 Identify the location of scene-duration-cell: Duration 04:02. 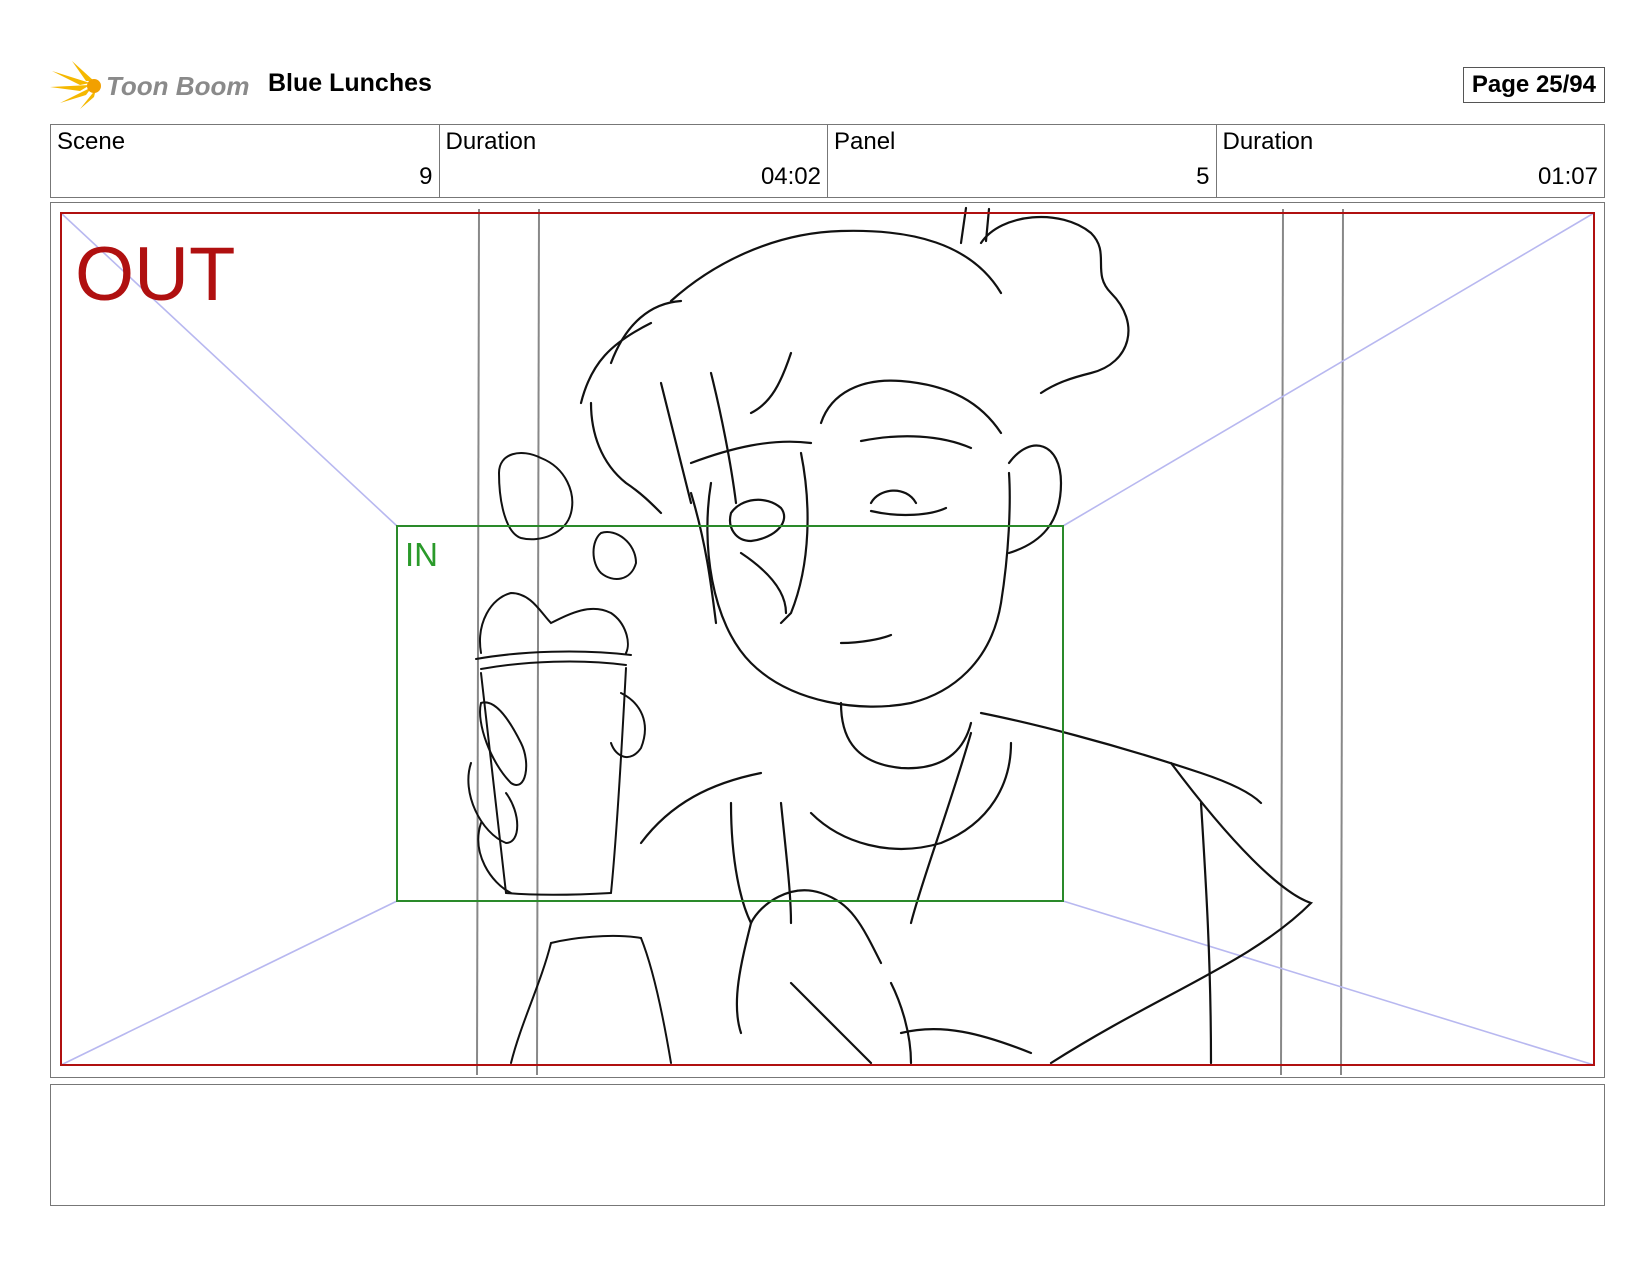
(634, 161).